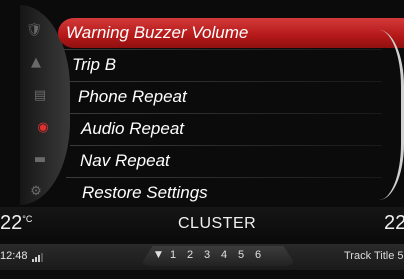 This screenshot has width=412, height=279. What do you see at coordinates (226, 97) in the screenshot?
I see `menu-item-phone-repeat: Phone Repeat` at bounding box center [226, 97].